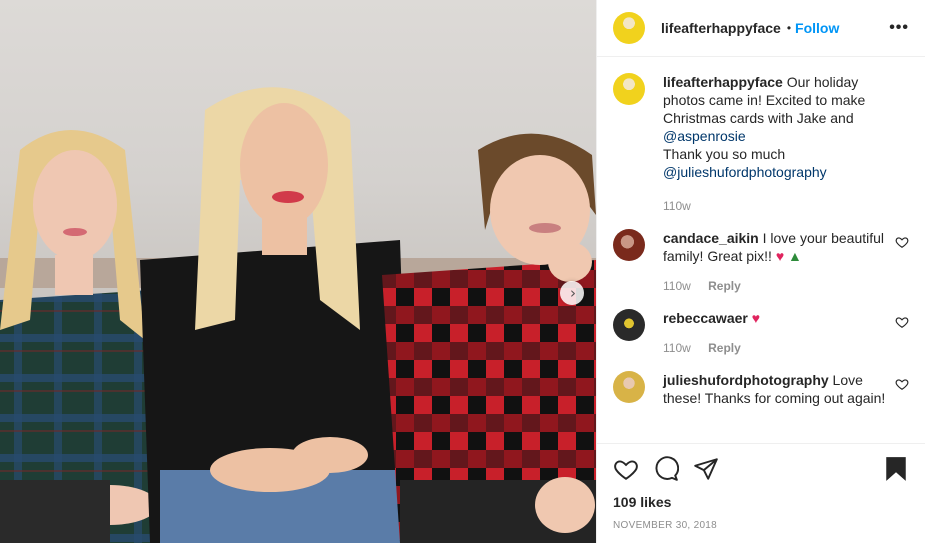 The width and height of the screenshot is (925, 543). I want to click on action-icons, so click(761, 469).